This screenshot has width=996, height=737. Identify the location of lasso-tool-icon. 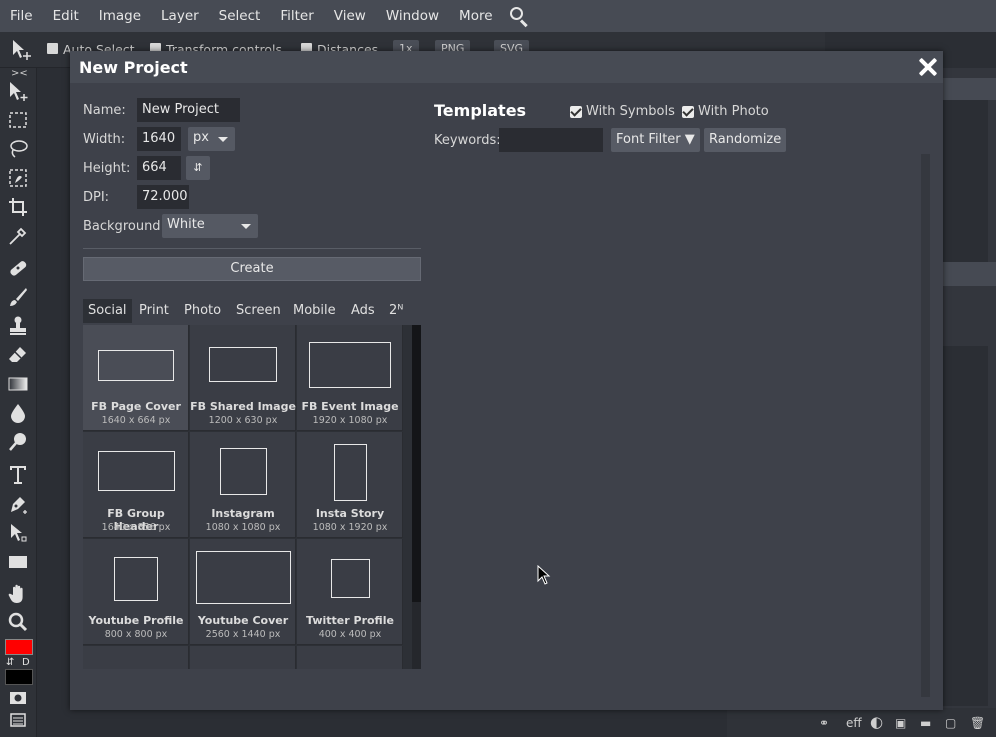
(18, 149).